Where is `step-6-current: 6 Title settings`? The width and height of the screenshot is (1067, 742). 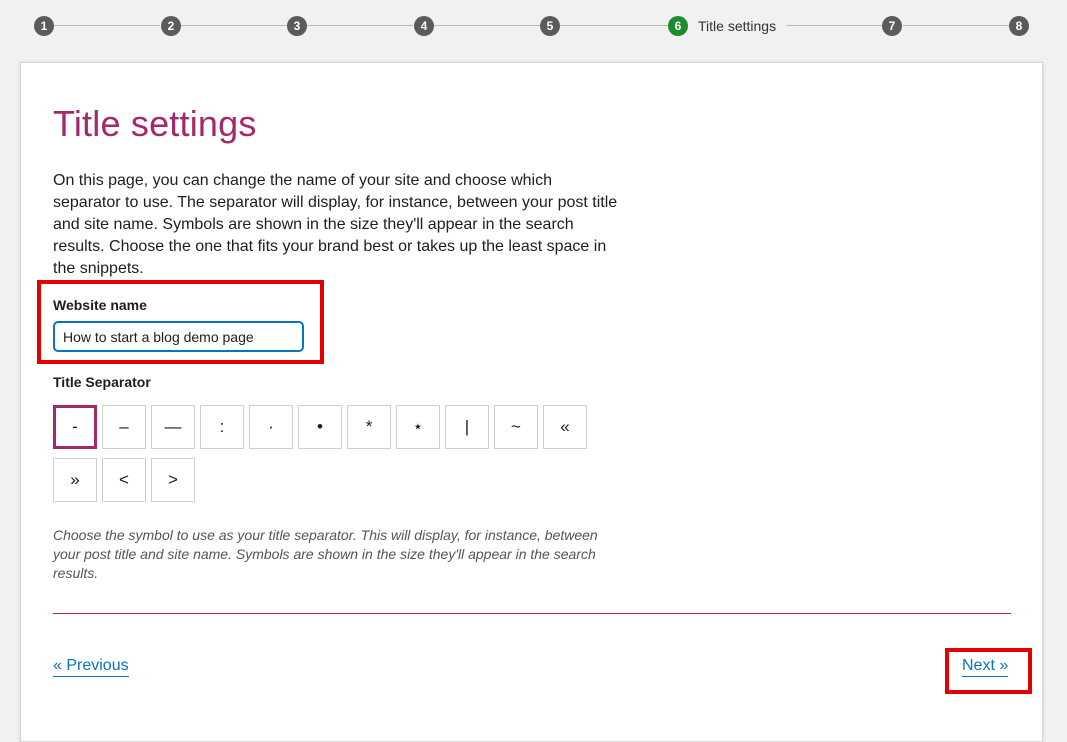
step-6-current: 6 Title settings is located at coordinates (722, 26).